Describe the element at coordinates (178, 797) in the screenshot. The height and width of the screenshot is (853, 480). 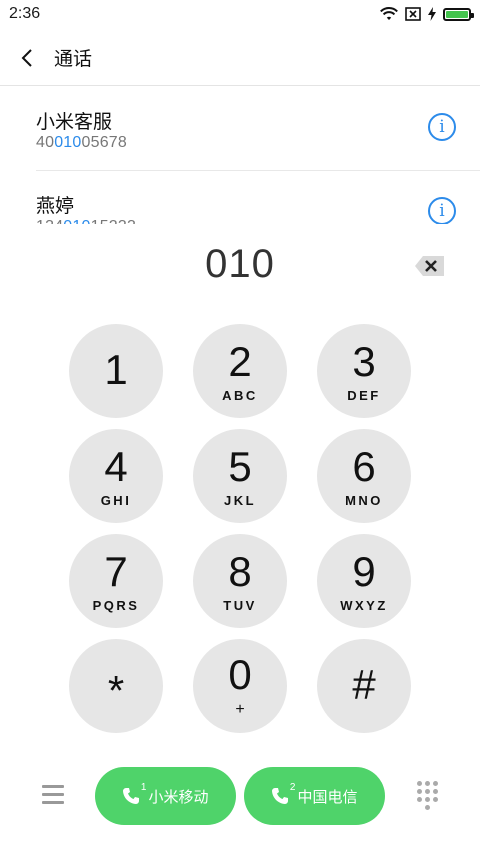
I see `sim1-label: 小米移动` at that location.